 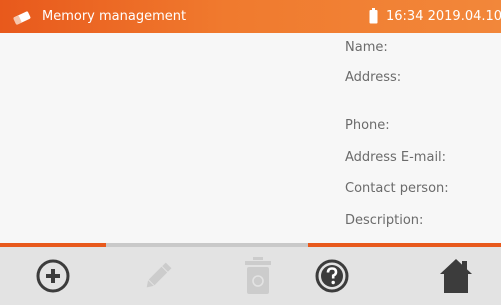 I want to click on trash-icon, so click(x=258, y=276).